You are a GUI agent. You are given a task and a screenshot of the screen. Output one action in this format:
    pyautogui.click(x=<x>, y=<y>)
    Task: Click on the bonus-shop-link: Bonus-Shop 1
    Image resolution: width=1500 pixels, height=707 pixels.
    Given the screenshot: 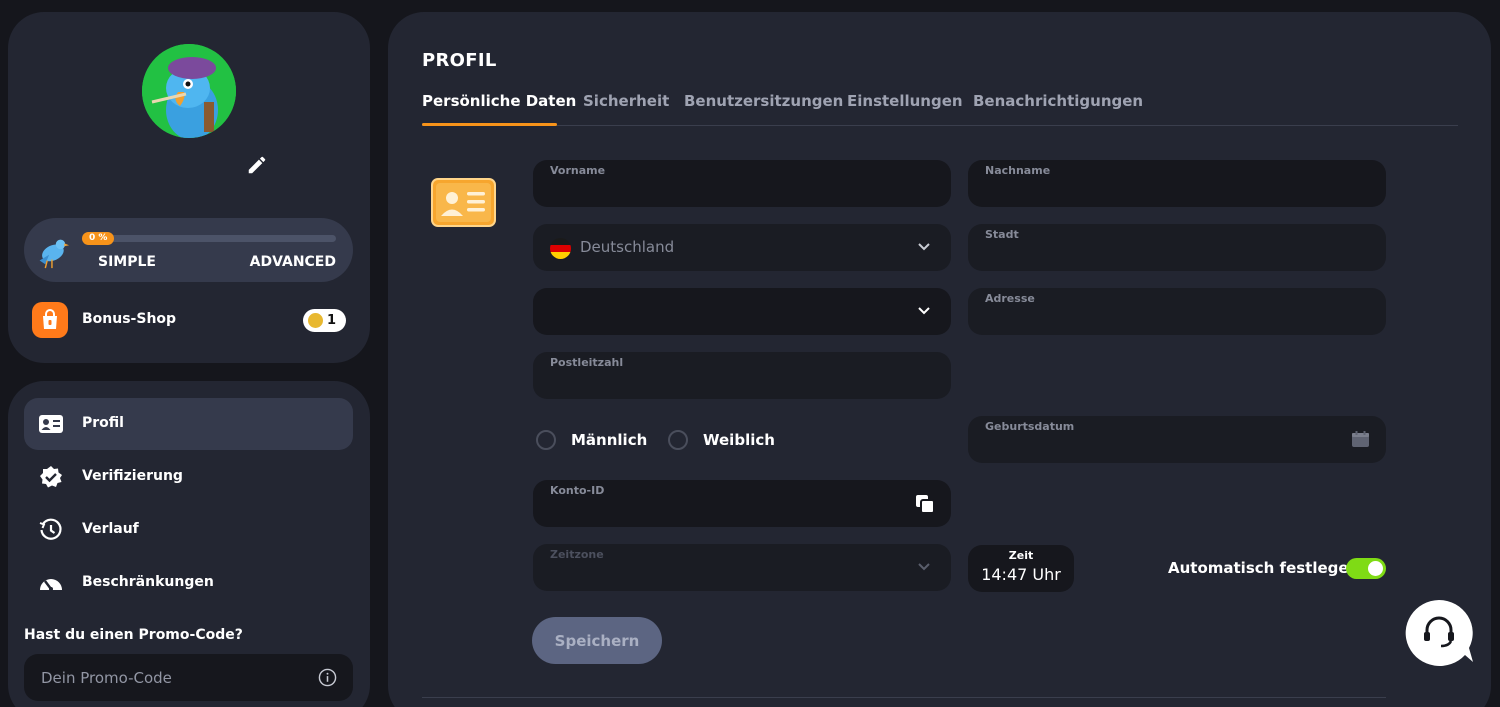 What is the action you would take?
    pyautogui.click(x=189, y=320)
    